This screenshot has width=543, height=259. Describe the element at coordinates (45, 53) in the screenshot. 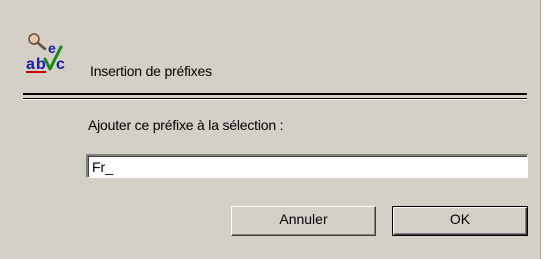

I see `spellcheck-abc-icon: a b e c` at that location.